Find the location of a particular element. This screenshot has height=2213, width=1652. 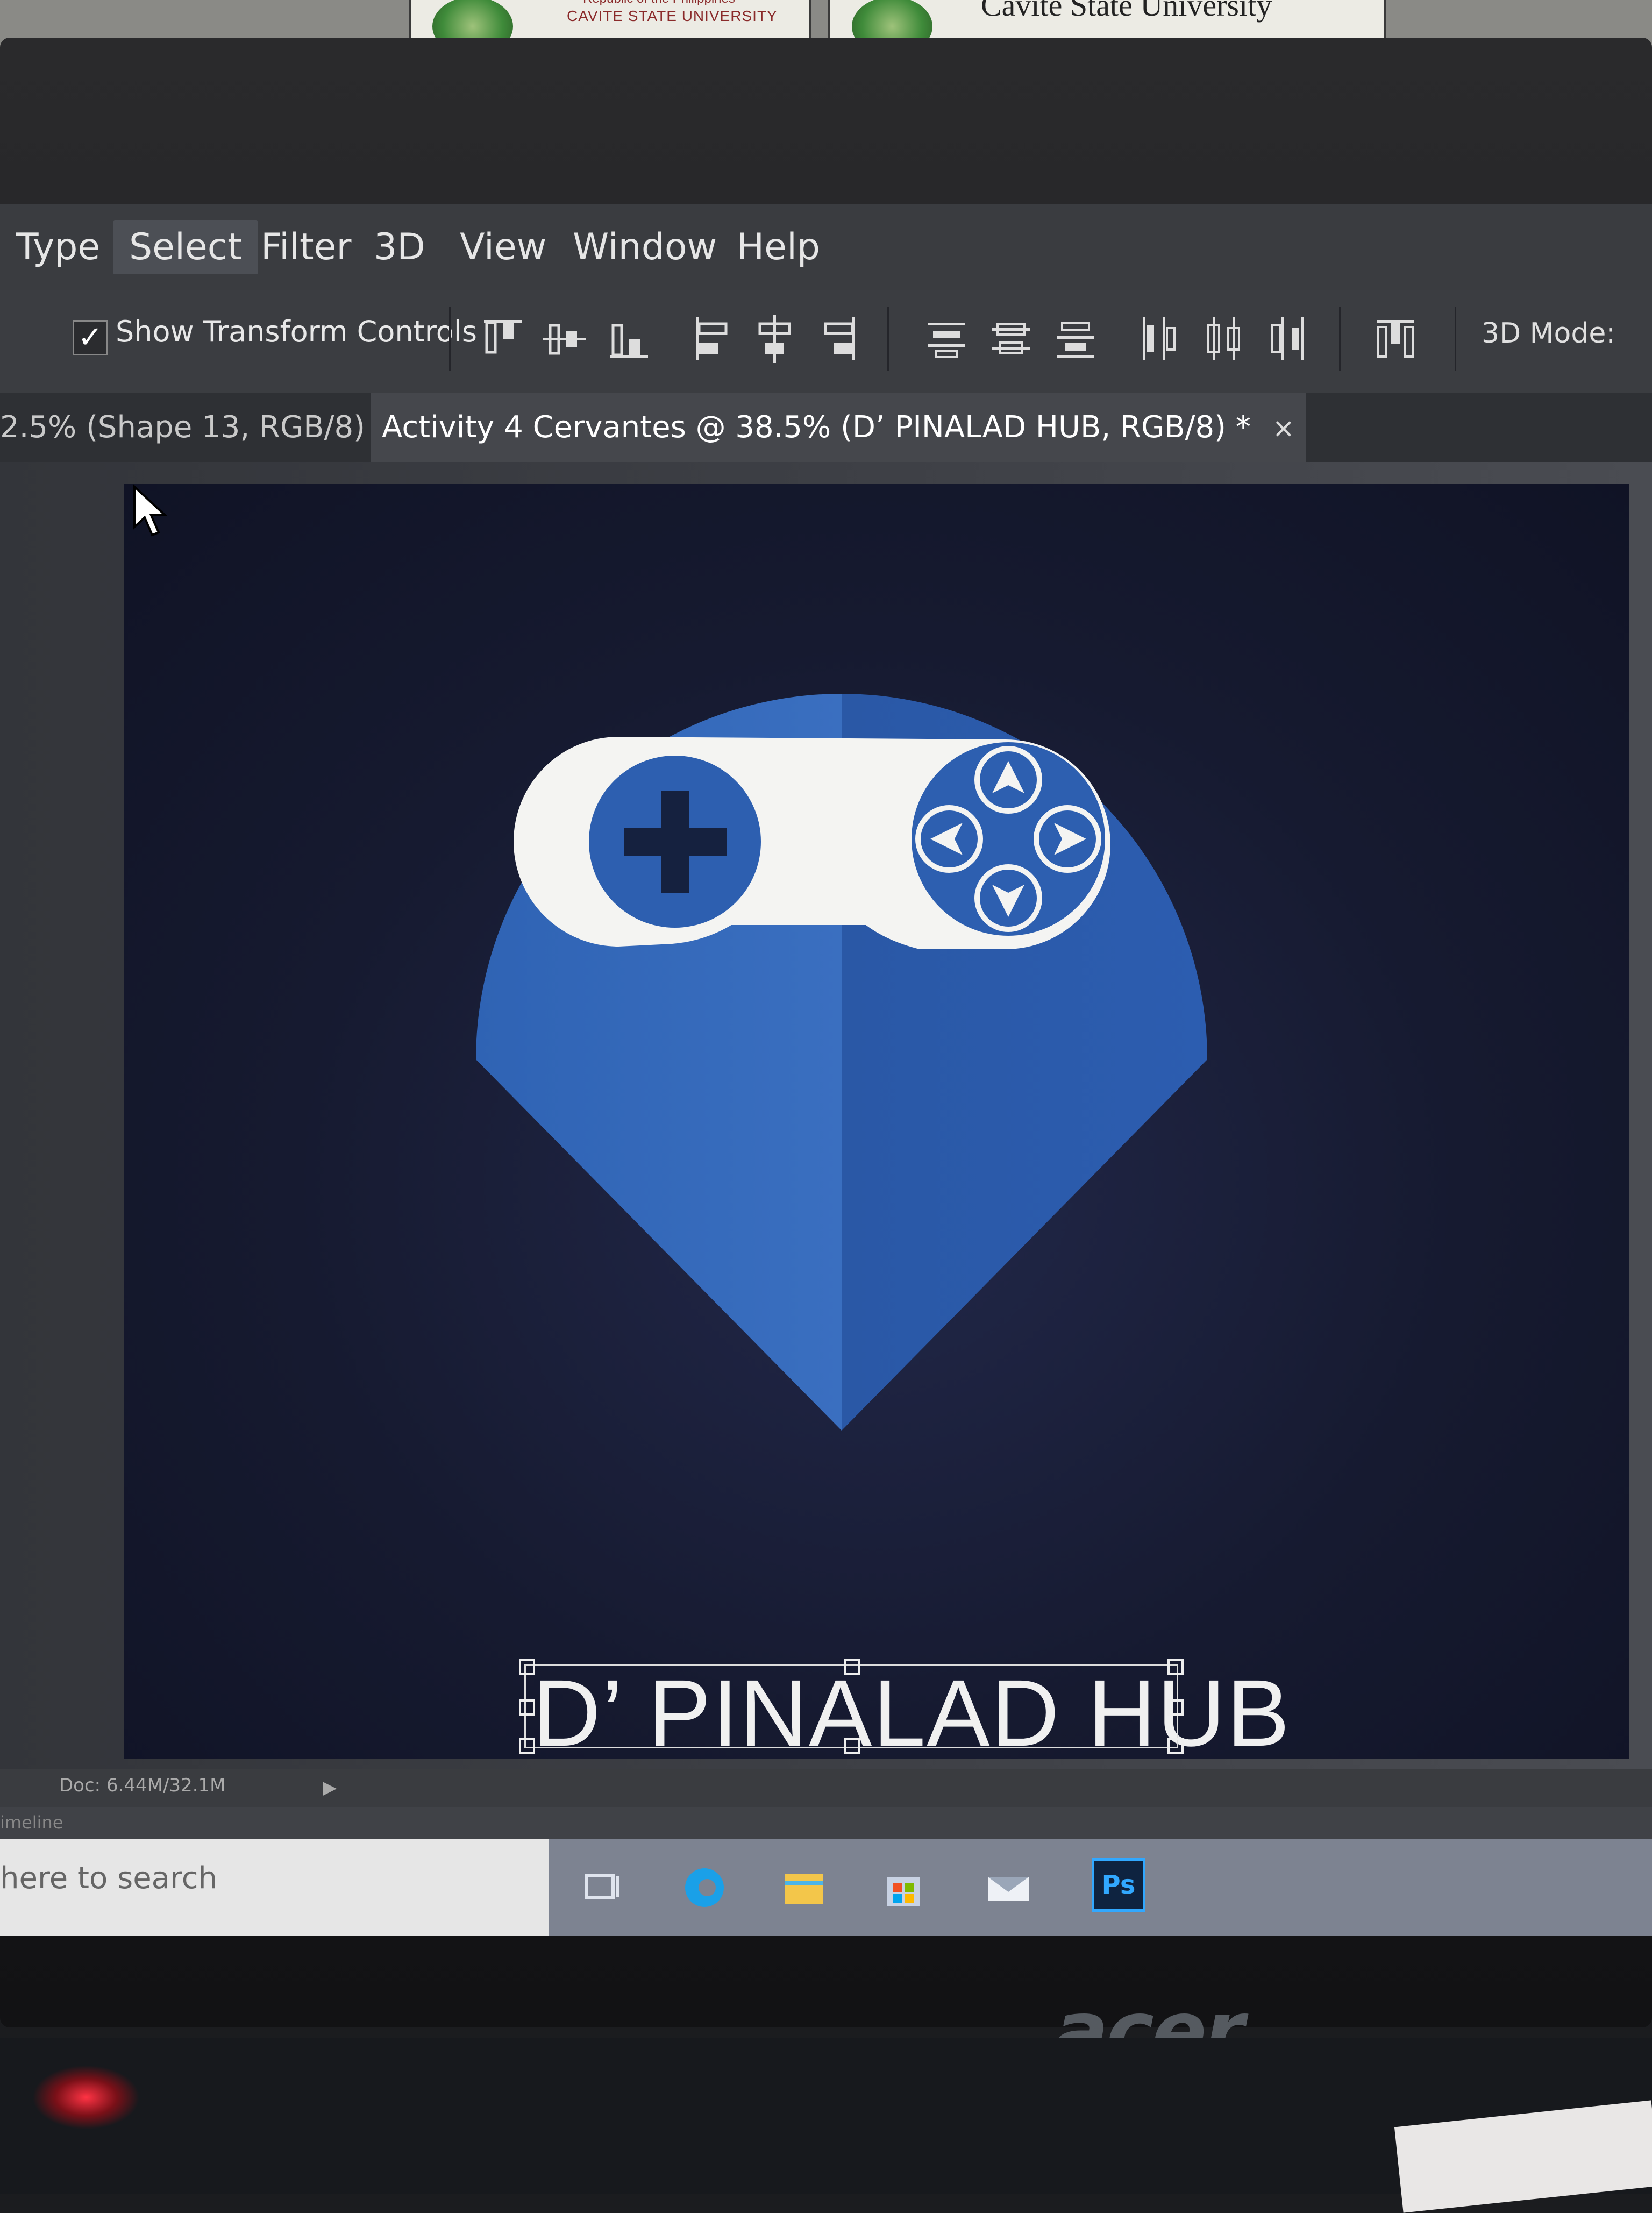

distribute-top-icon is located at coordinates (946, 339).